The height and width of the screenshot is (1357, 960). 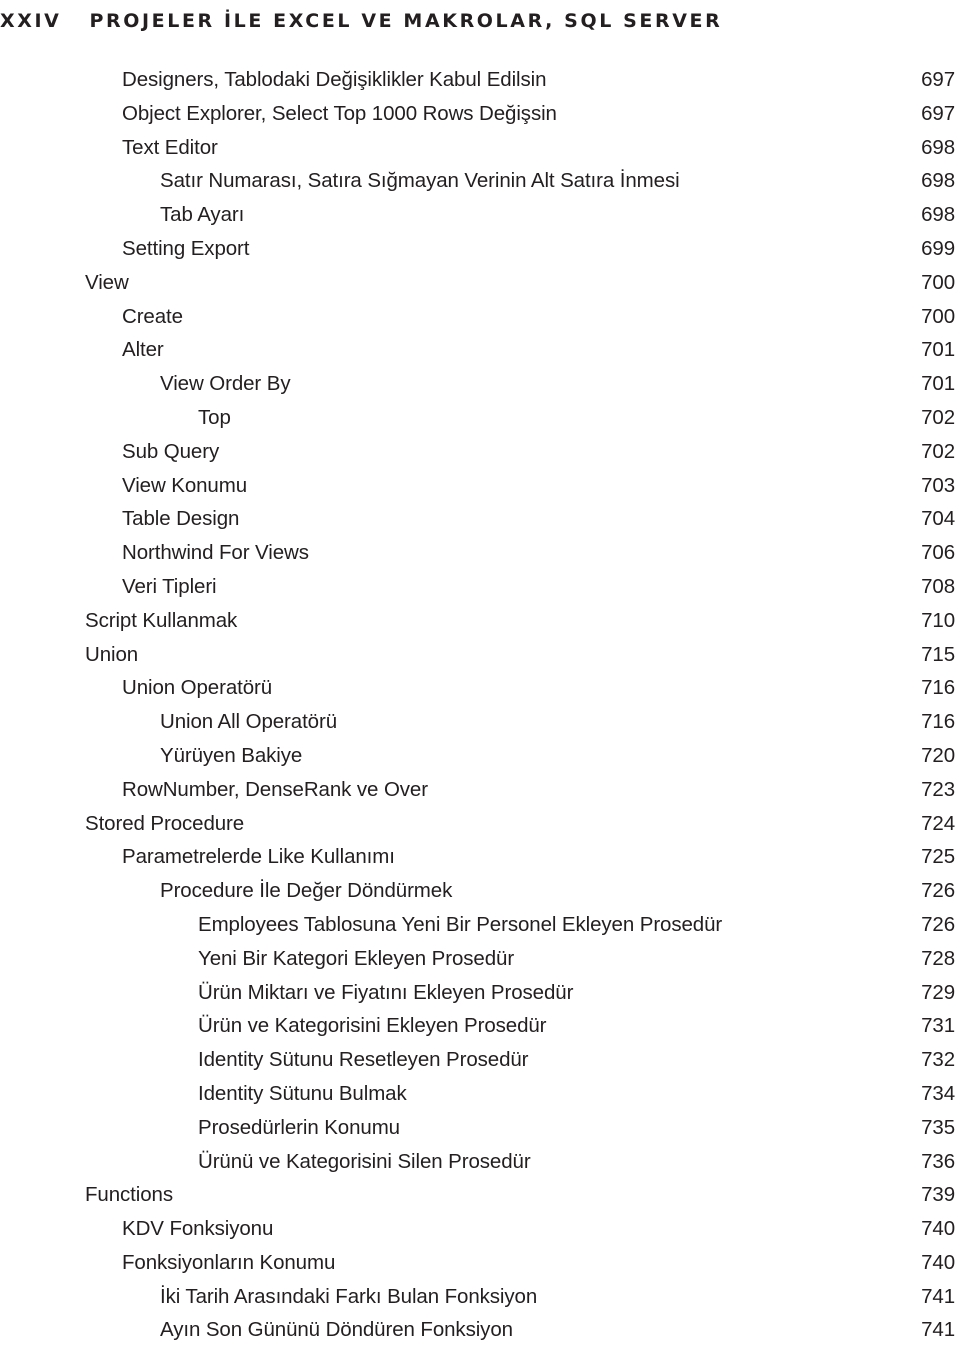 I want to click on toc-entry: Fonksiyonların Konumu 740, so click(x=480, y=1268).